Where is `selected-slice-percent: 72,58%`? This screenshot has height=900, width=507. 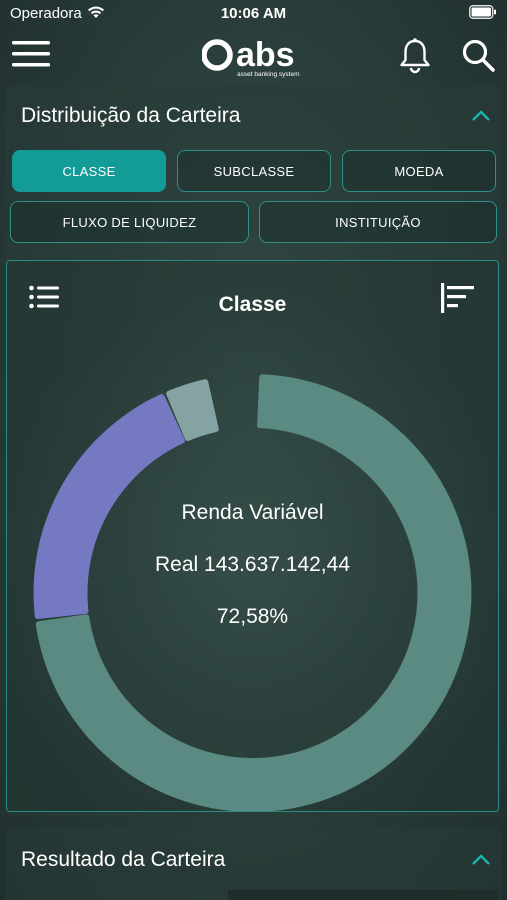 selected-slice-percent: 72,58% is located at coordinates (252, 616).